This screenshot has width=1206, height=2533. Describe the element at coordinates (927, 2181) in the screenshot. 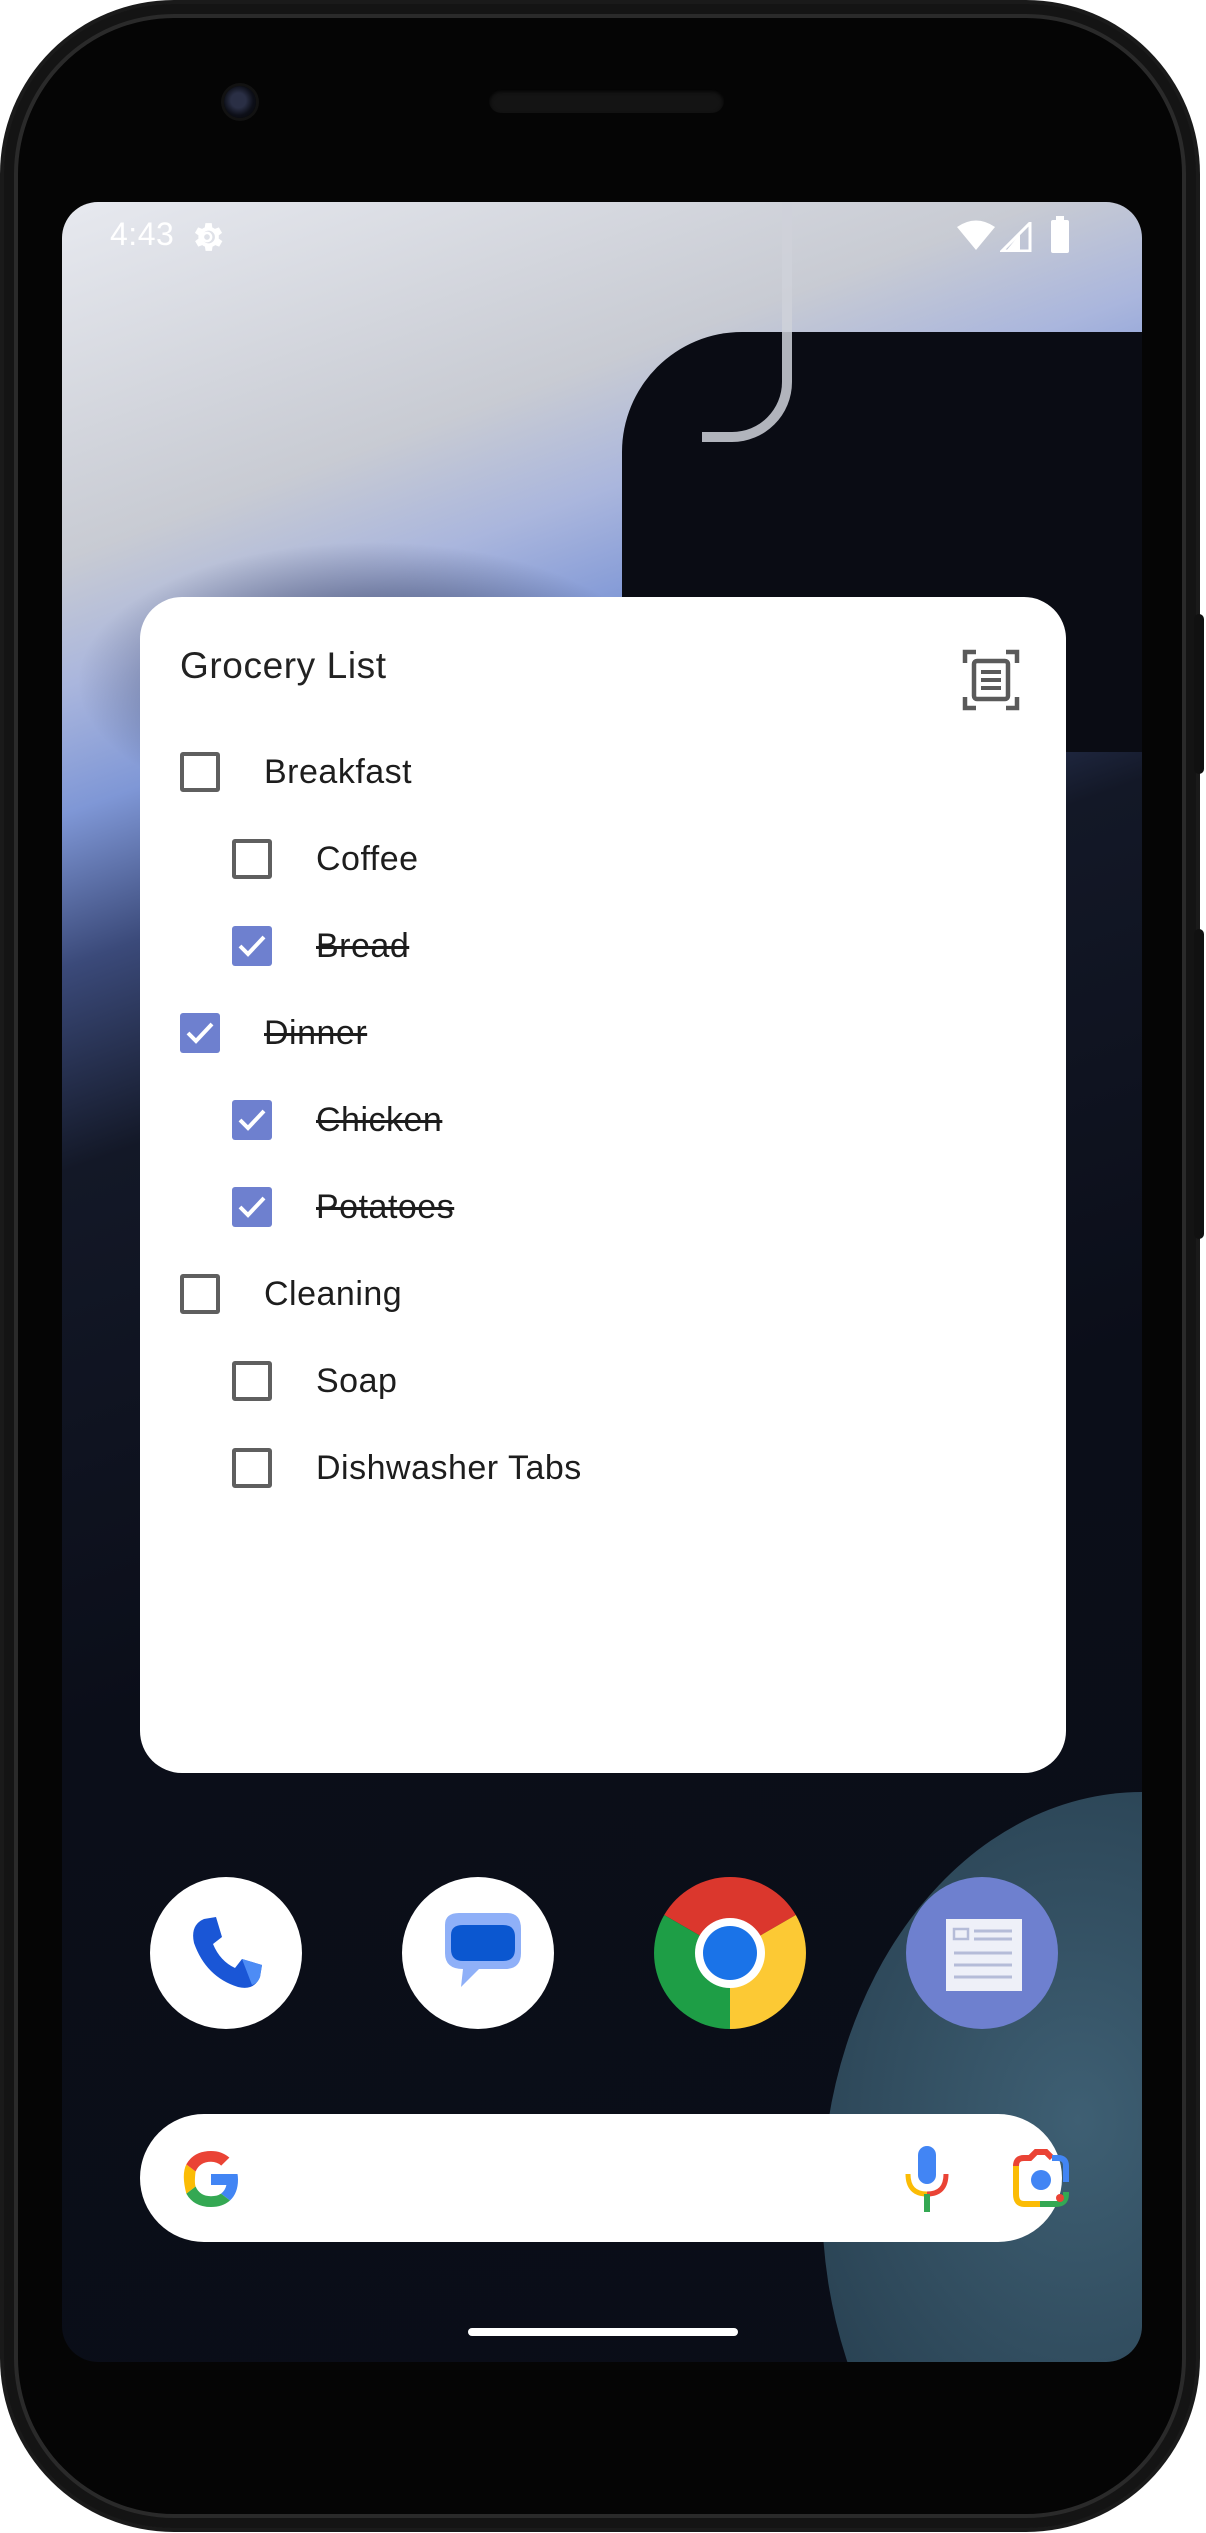

I see `microphone-icon` at that location.